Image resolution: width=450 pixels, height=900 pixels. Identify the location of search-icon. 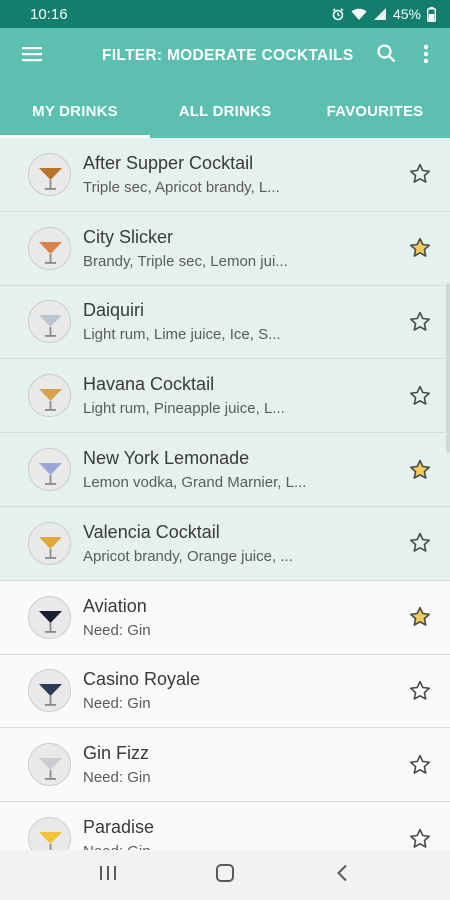
(386, 56).